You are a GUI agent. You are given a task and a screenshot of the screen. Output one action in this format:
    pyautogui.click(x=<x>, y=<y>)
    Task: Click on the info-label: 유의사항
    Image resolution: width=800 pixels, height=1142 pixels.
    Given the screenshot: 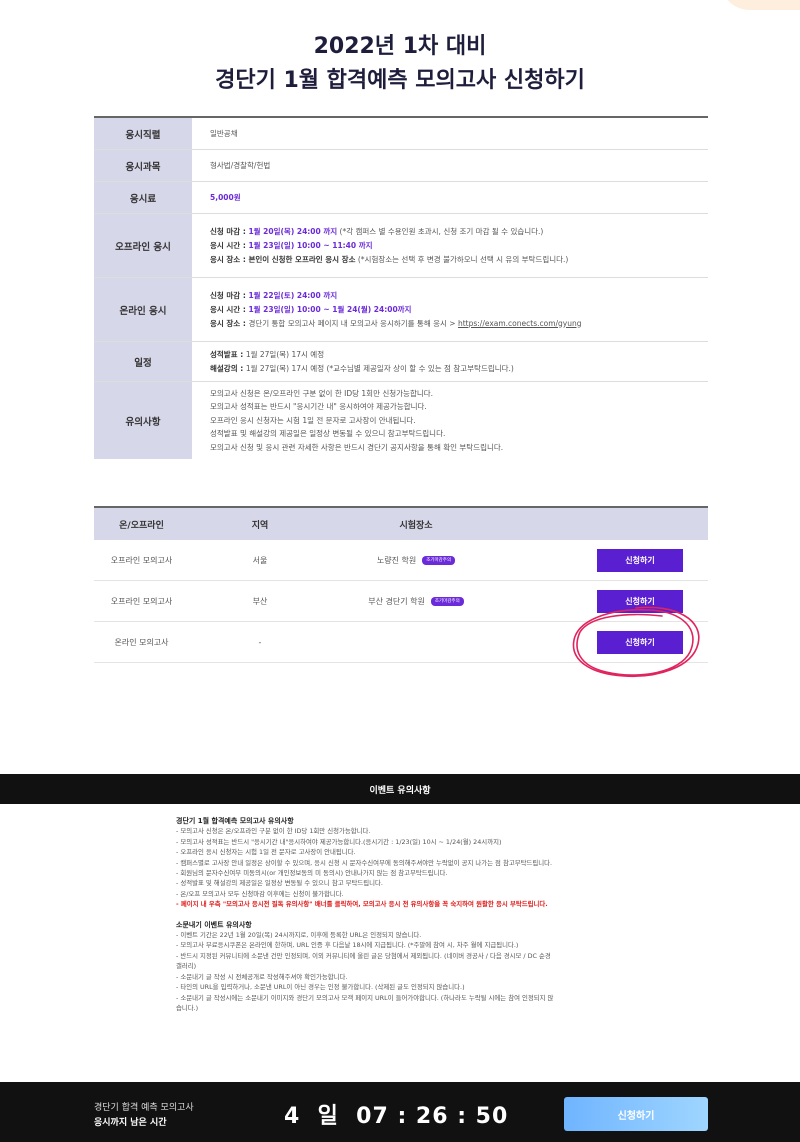 What is the action you would take?
    pyautogui.click(x=143, y=420)
    